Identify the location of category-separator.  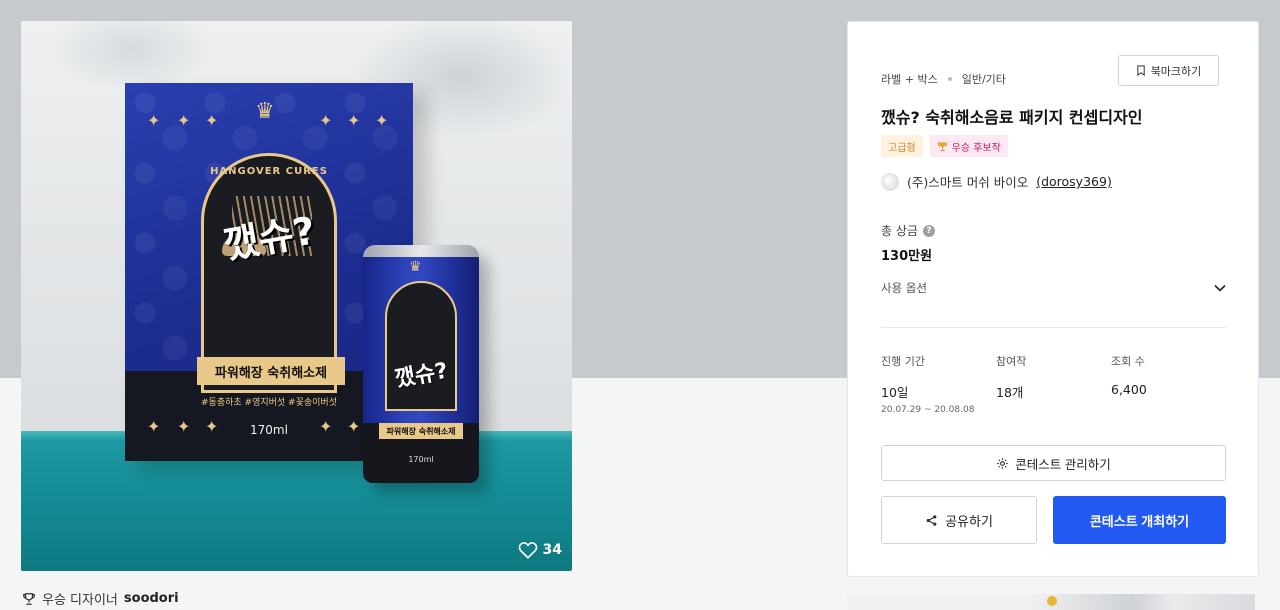
(949, 79).